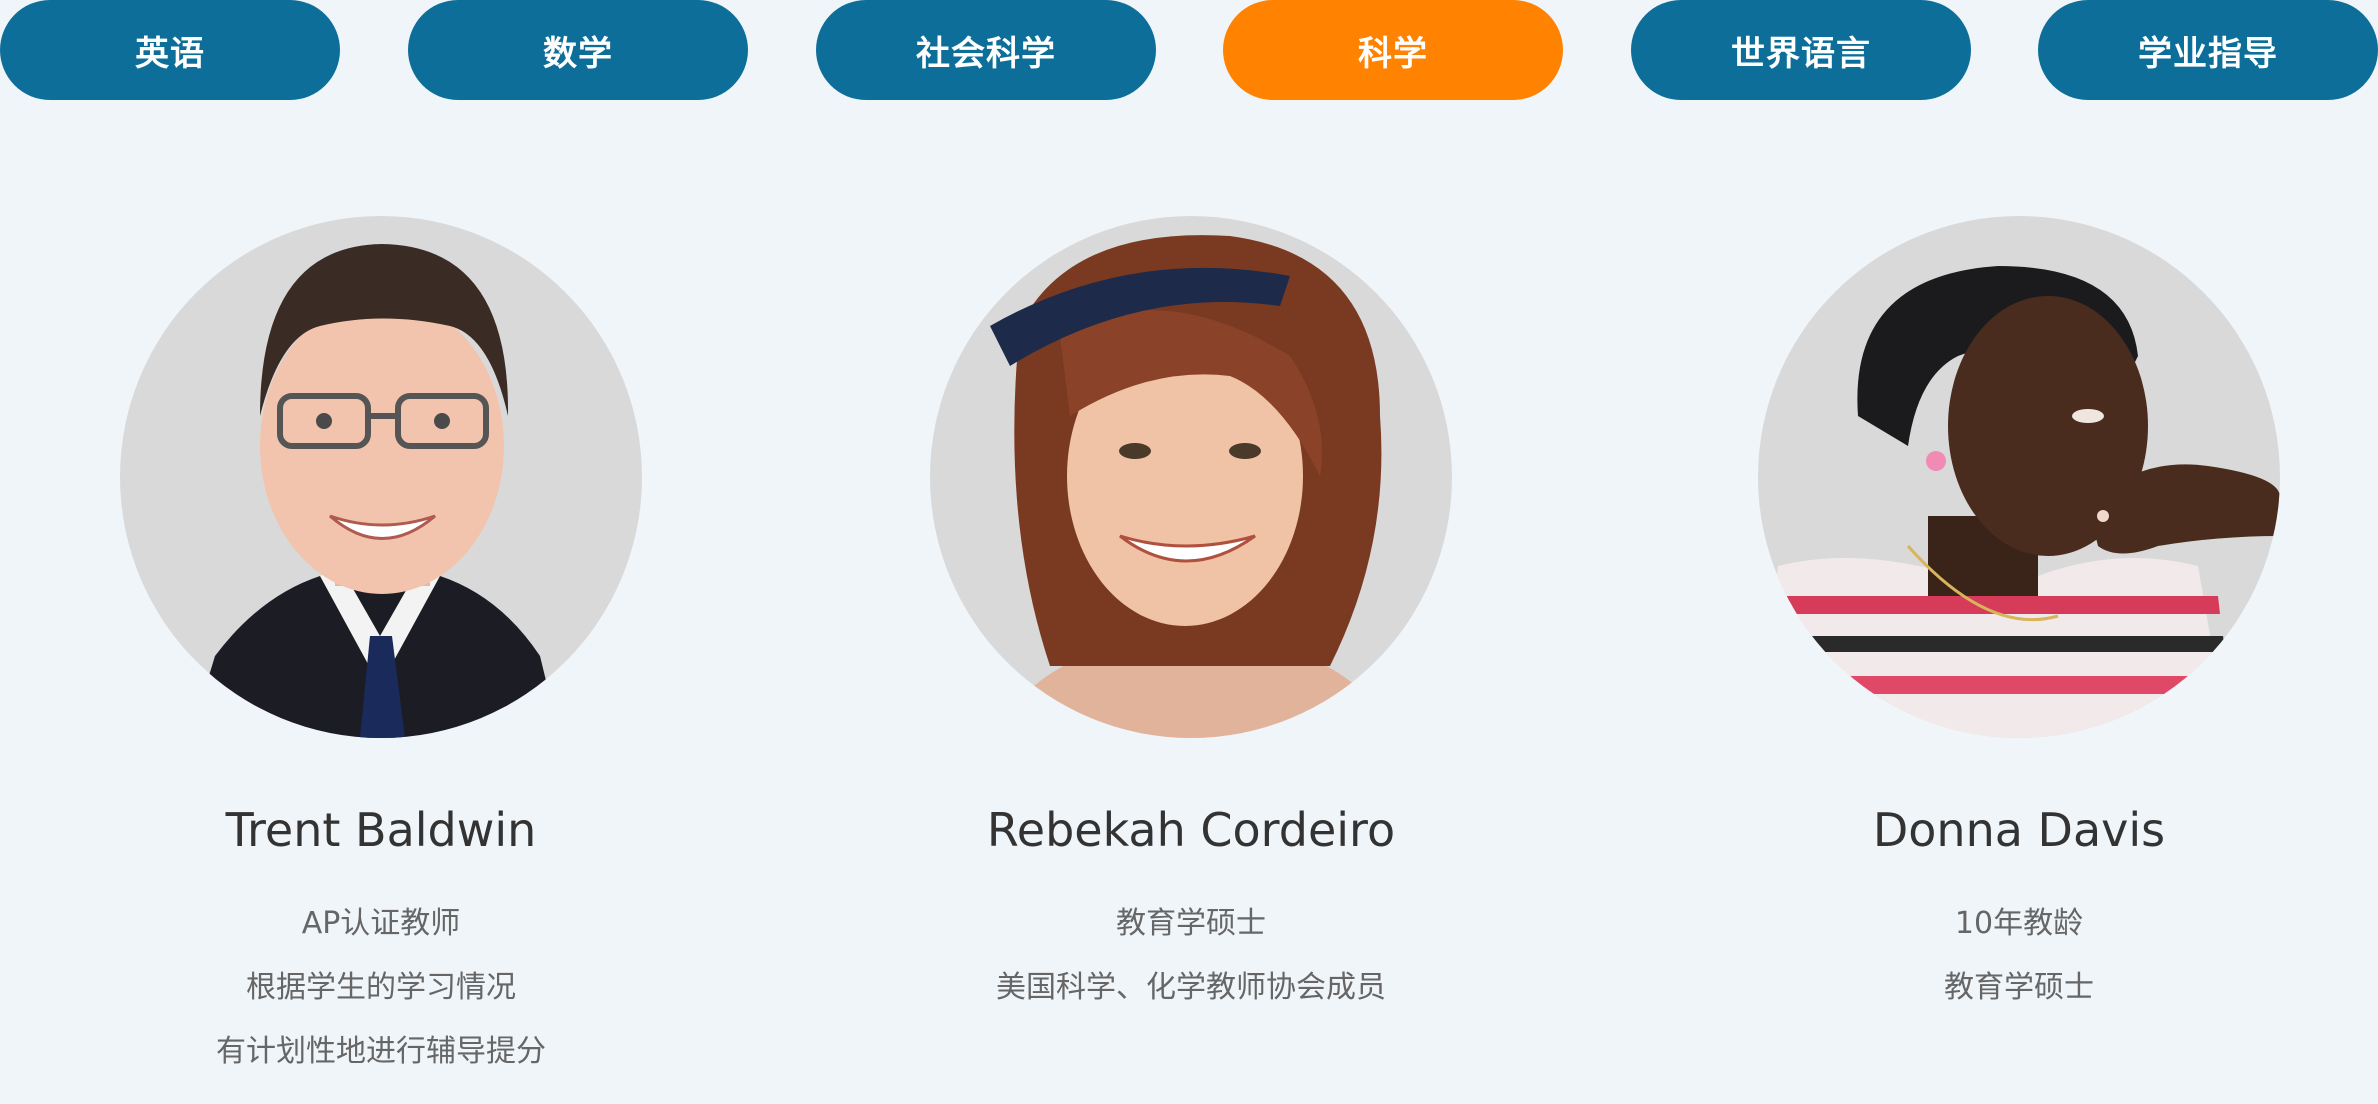 This screenshot has height=1104, width=2378. Describe the element at coordinates (578, 50) in the screenshot. I see `tab-math: 数学` at that location.